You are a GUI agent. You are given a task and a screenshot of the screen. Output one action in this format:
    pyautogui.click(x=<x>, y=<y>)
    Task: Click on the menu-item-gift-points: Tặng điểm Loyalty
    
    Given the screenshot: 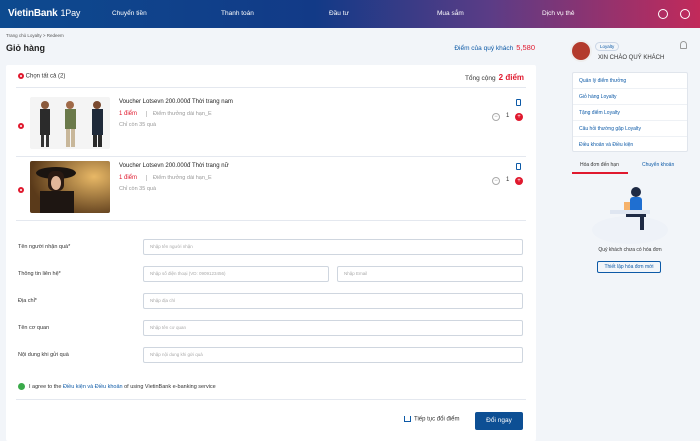 What is the action you would take?
    pyautogui.click(x=630, y=113)
    